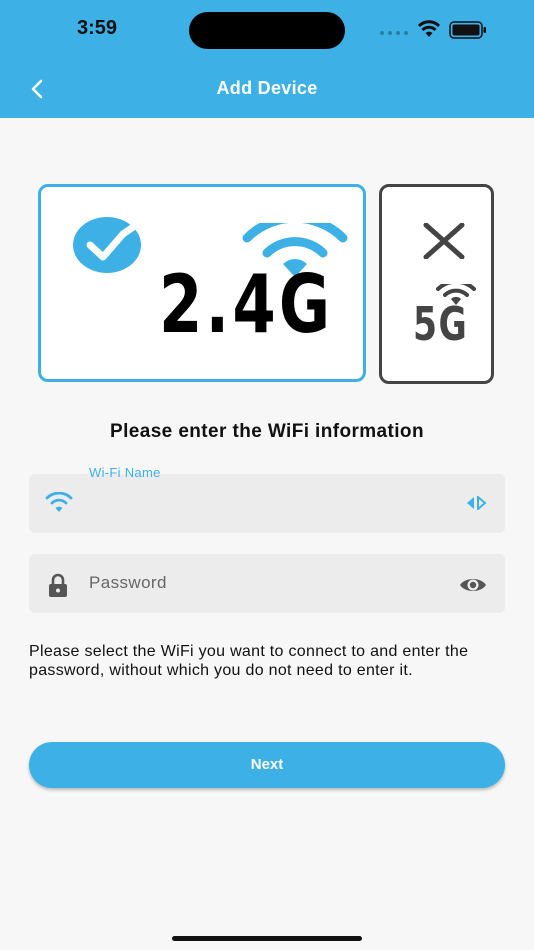 This screenshot has height=950, width=534. Describe the element at coordinates (429, 28) in the screenshot. I see `wifi-status-icon` at that location.